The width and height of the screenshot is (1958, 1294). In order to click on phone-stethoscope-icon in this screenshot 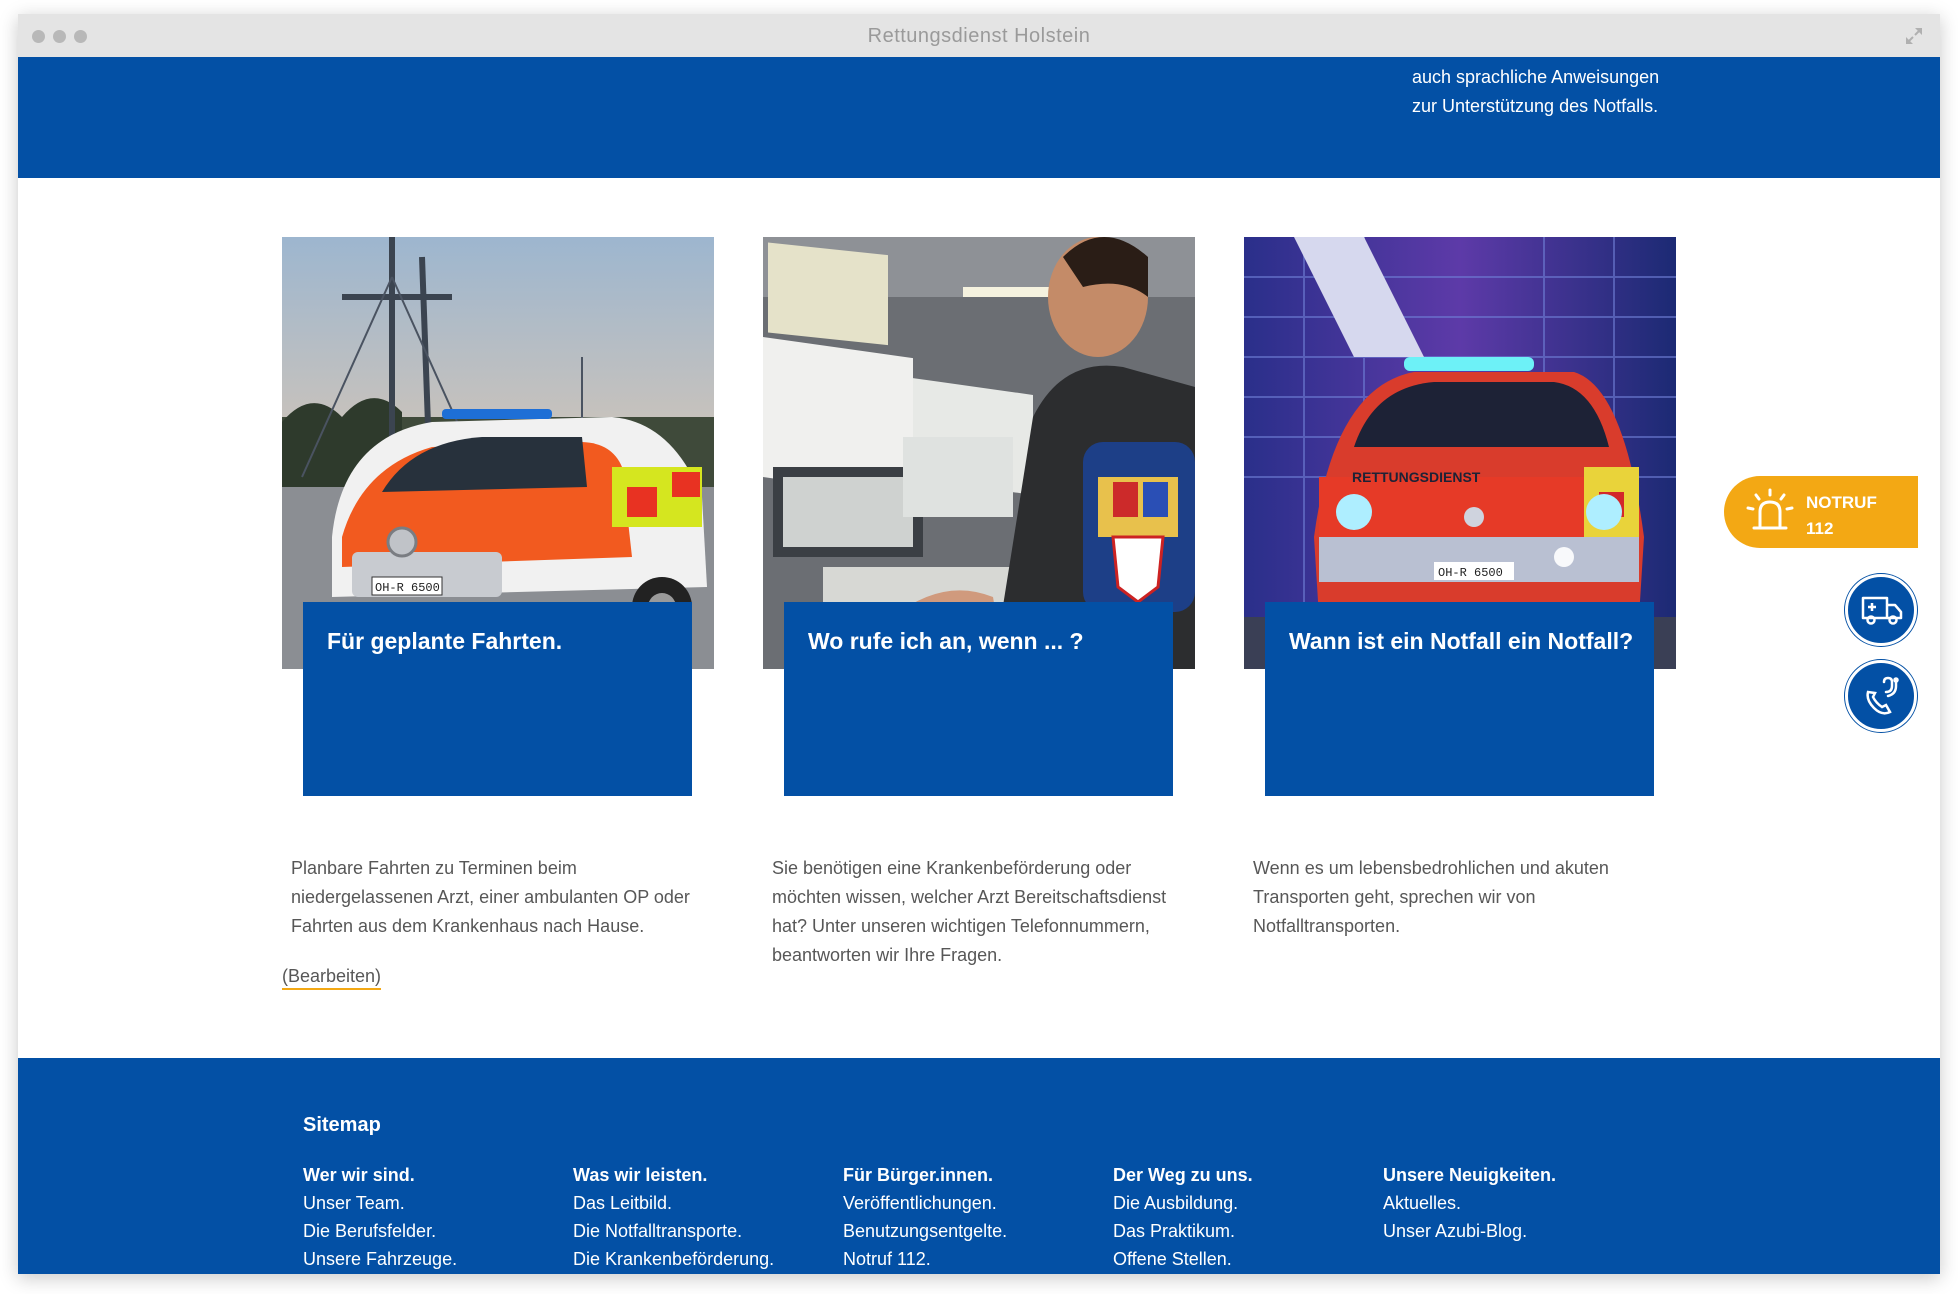, I will do `click(1882, 695)`.